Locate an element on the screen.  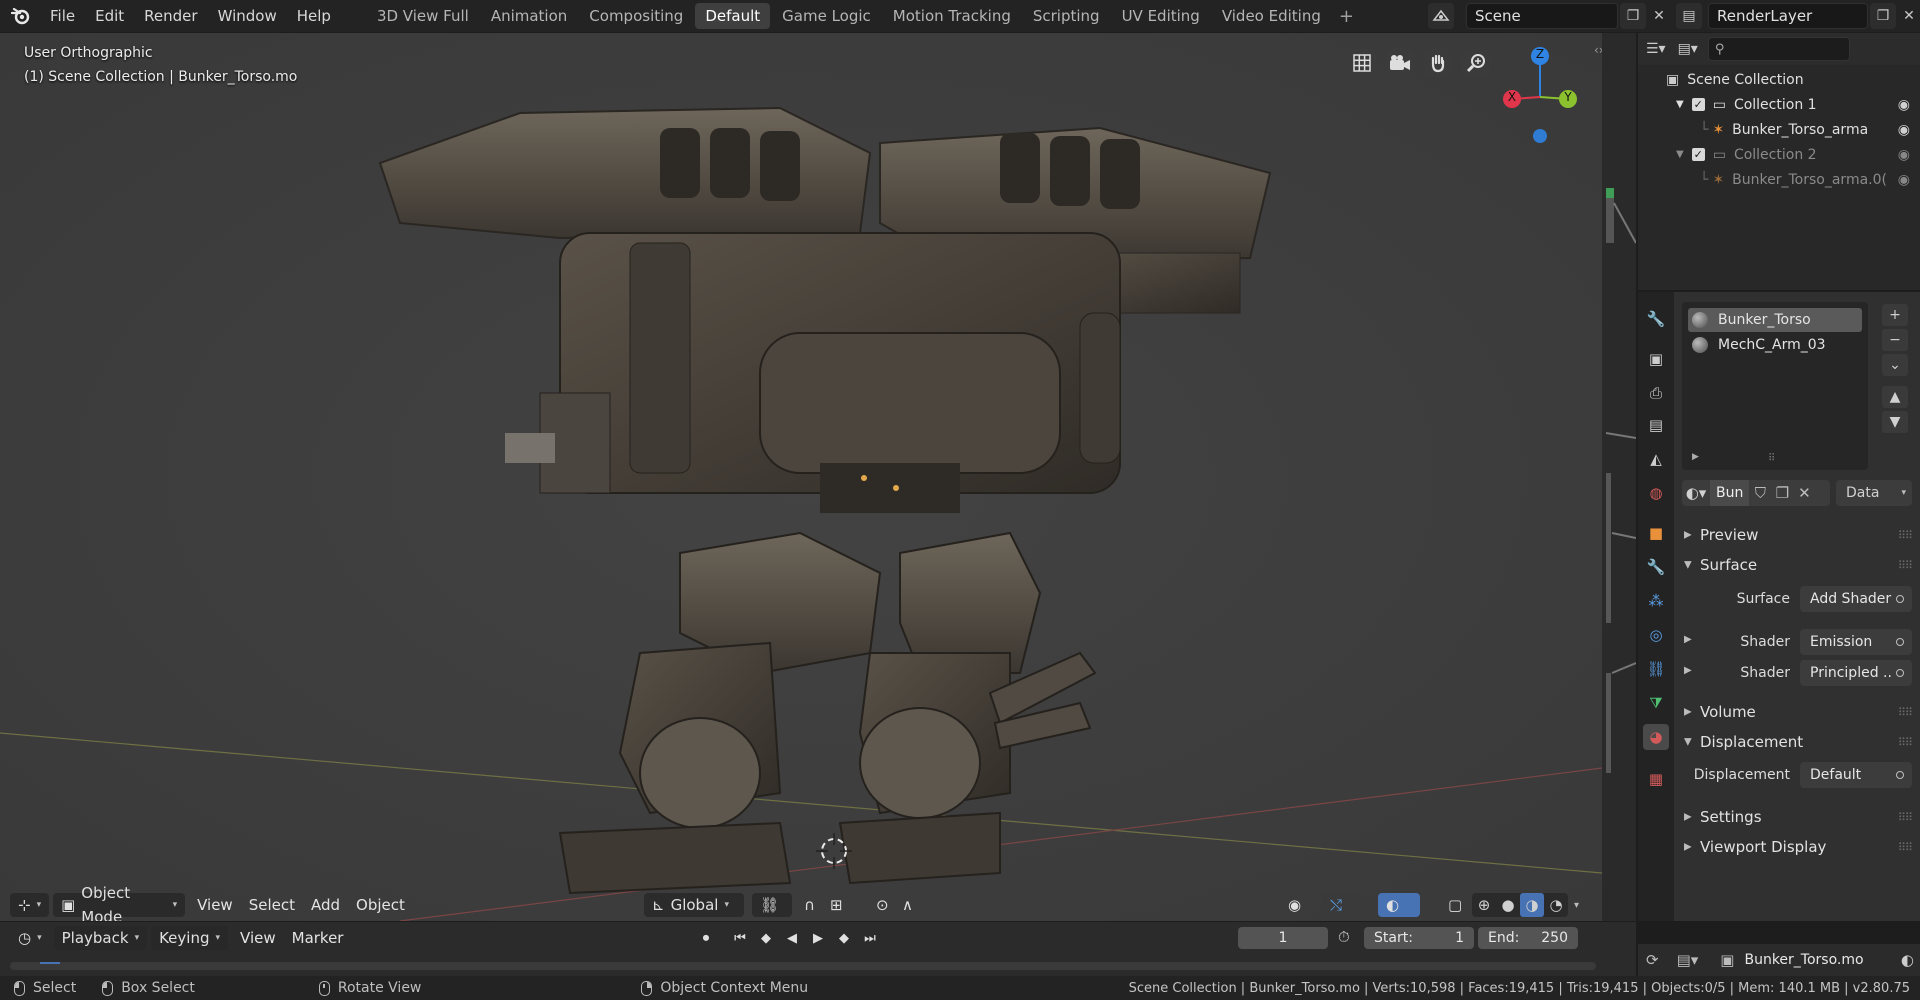
snap-element-button: ⊞ is located at coordinates (842, 905).